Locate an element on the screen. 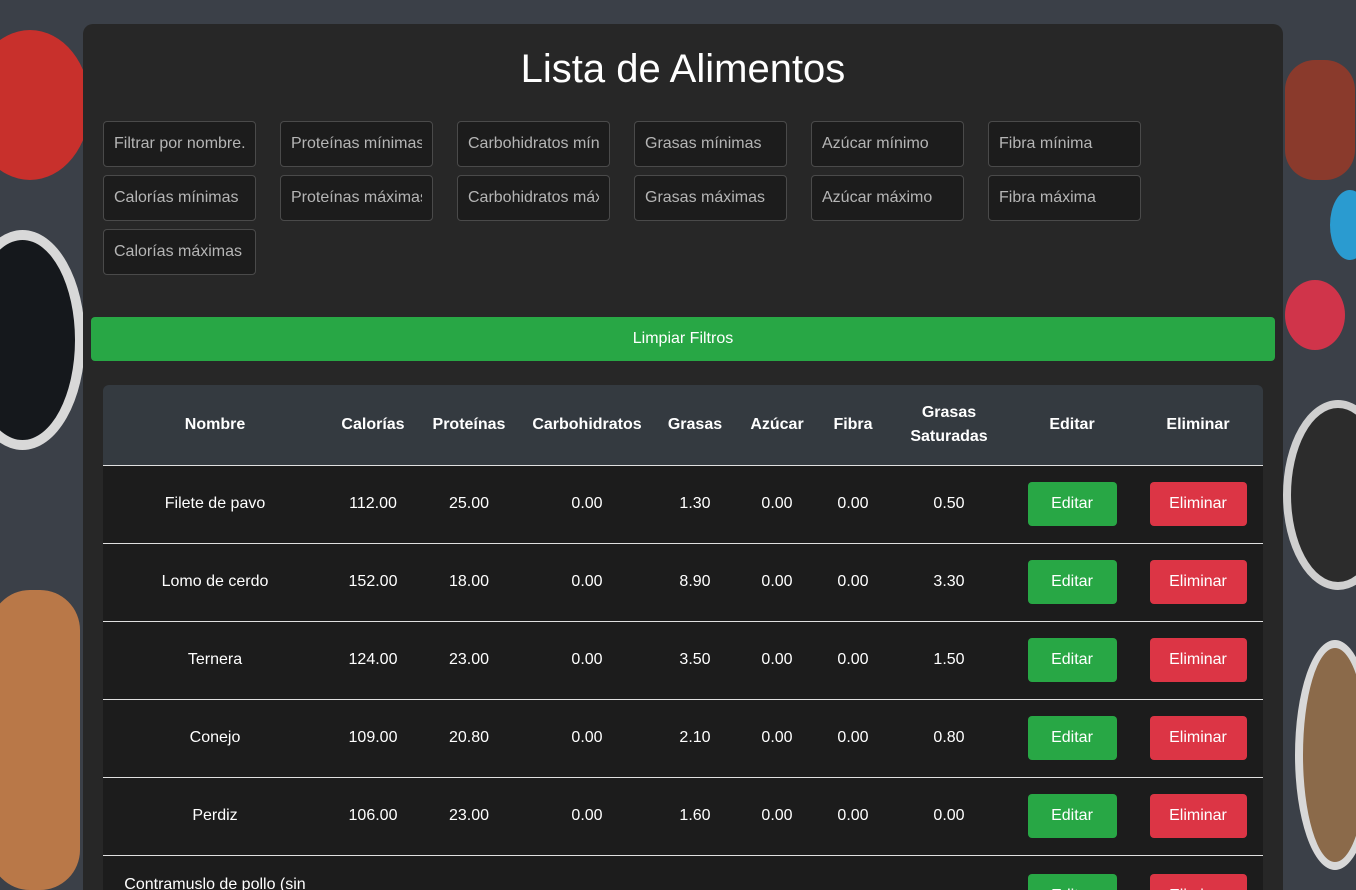  sugar-min-input is located at coordinates (887, 144).